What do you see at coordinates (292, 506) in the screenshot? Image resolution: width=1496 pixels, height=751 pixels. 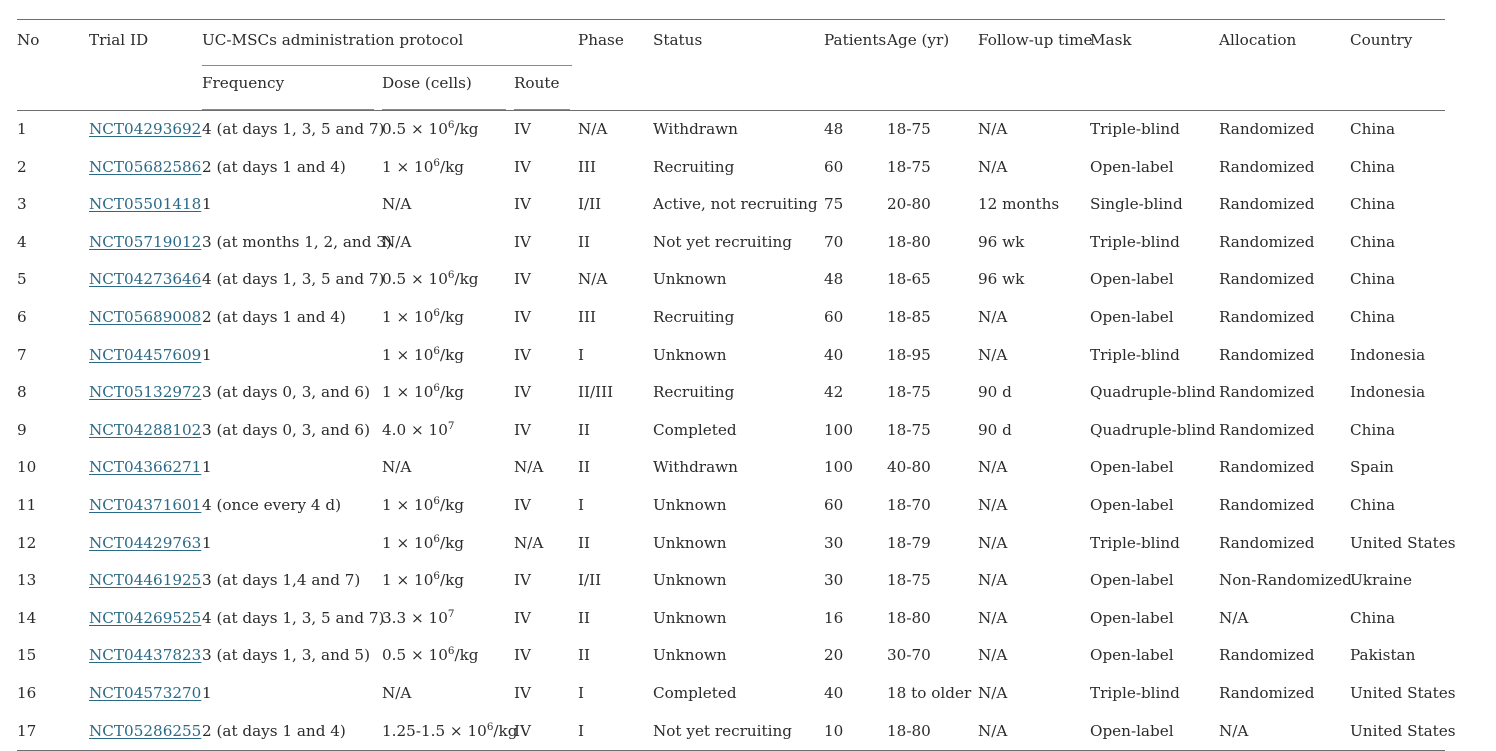 I see `cell-frequency: 4 (once every 4 d)` at bounding box center [292, 506].